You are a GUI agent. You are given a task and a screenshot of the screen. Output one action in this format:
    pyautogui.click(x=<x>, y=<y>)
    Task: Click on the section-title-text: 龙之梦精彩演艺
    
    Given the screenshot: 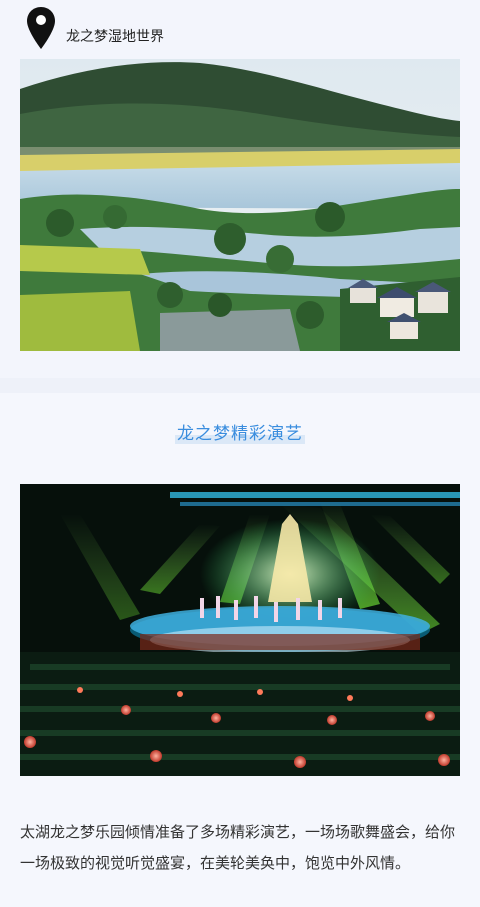 What is the action you would take?
    pyautogui.click(x=240, y=434)
    